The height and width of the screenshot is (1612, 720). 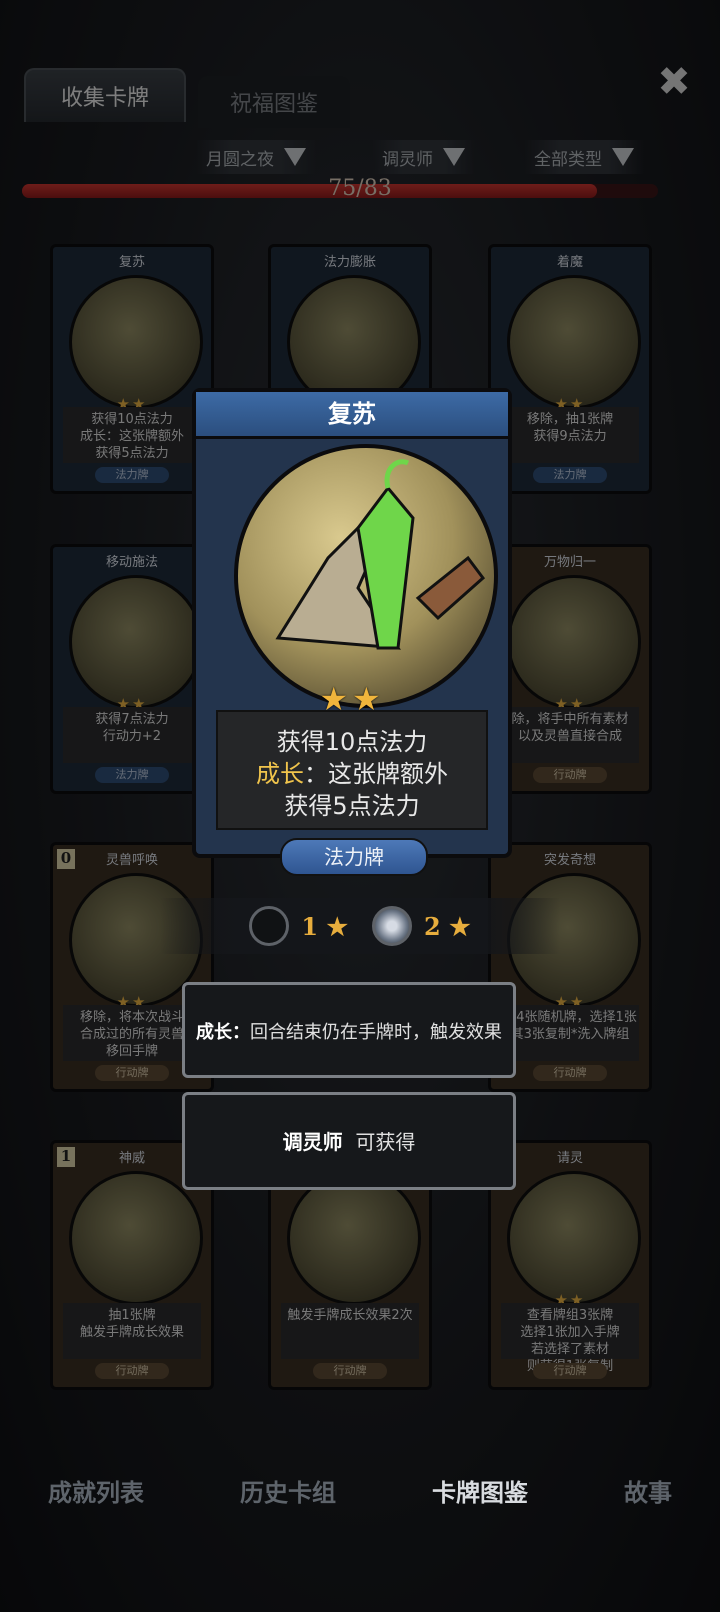 What do you see at coordinates (324, 926) in the screenshot?
I see `level-num: 1 ★` at bounding box center [324, 926].